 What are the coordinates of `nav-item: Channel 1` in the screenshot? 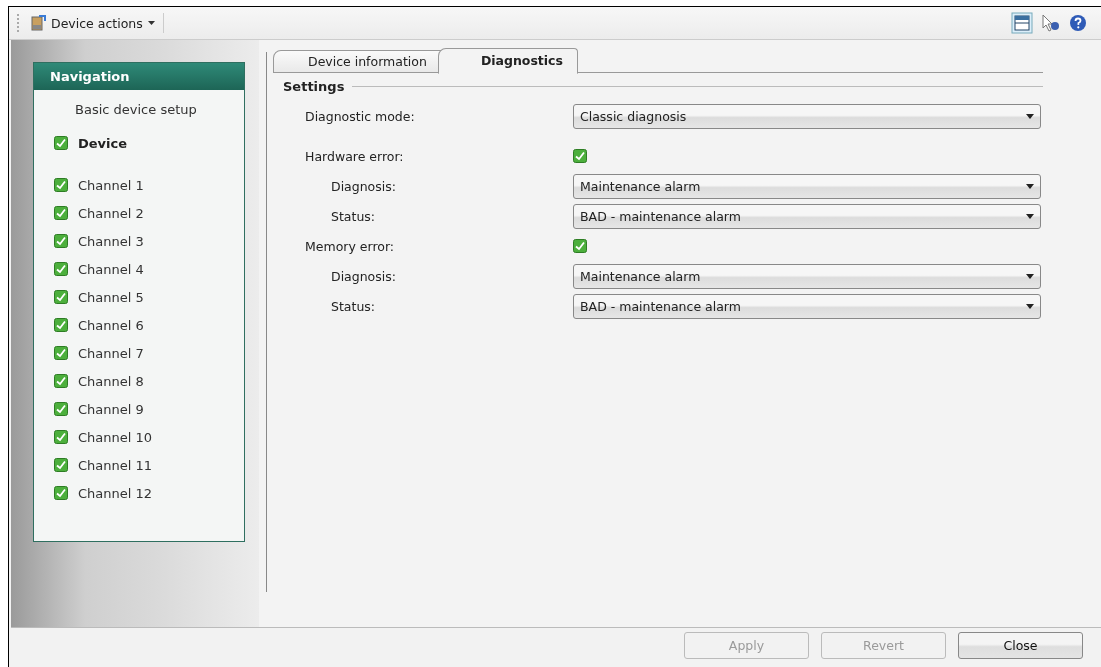 It's located at (111, 185).